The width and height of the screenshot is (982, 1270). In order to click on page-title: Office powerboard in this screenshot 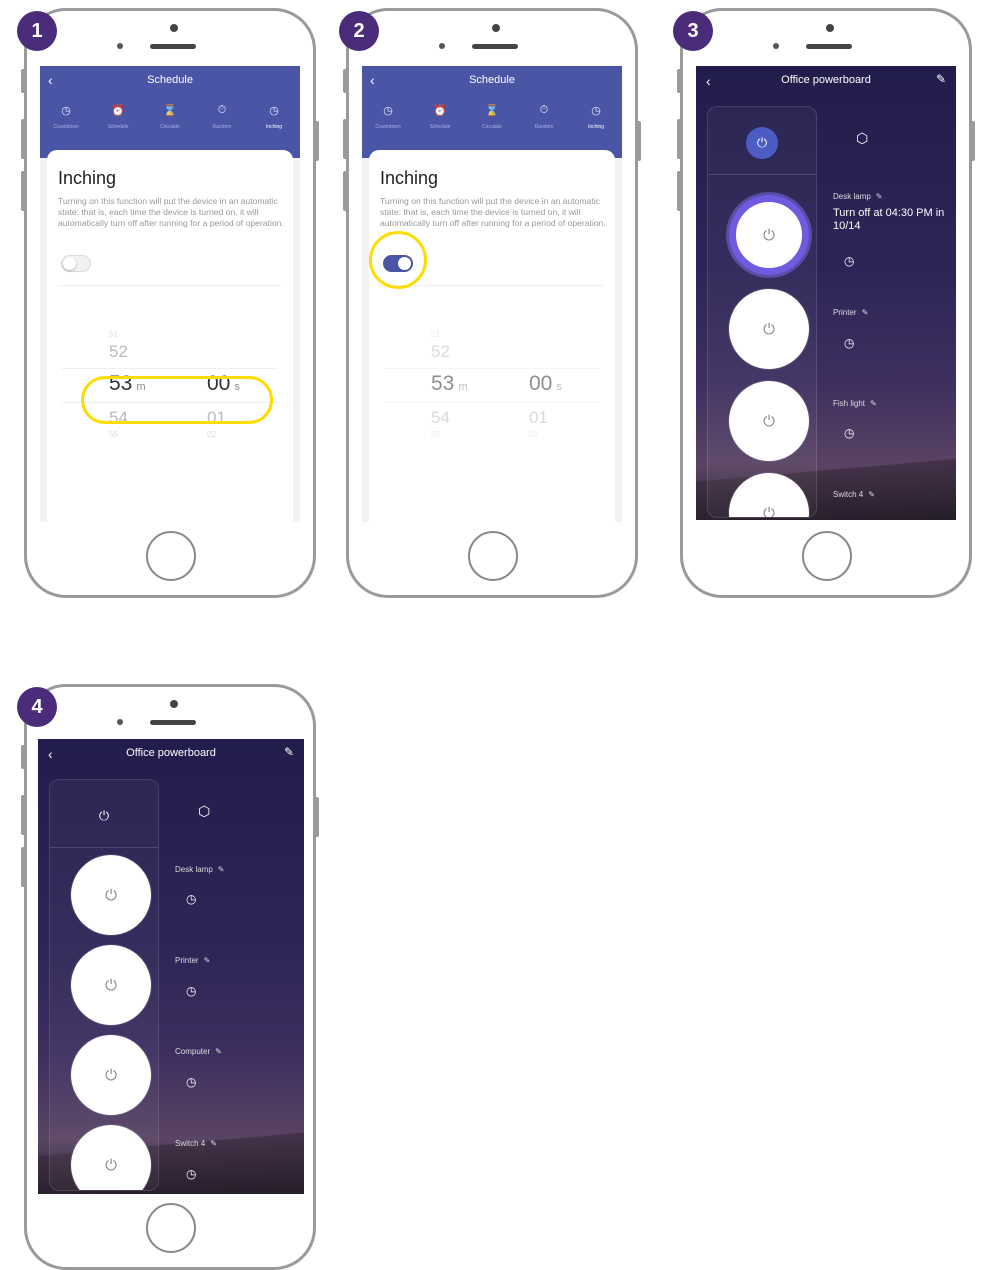, I will do `click(171, 753)`.